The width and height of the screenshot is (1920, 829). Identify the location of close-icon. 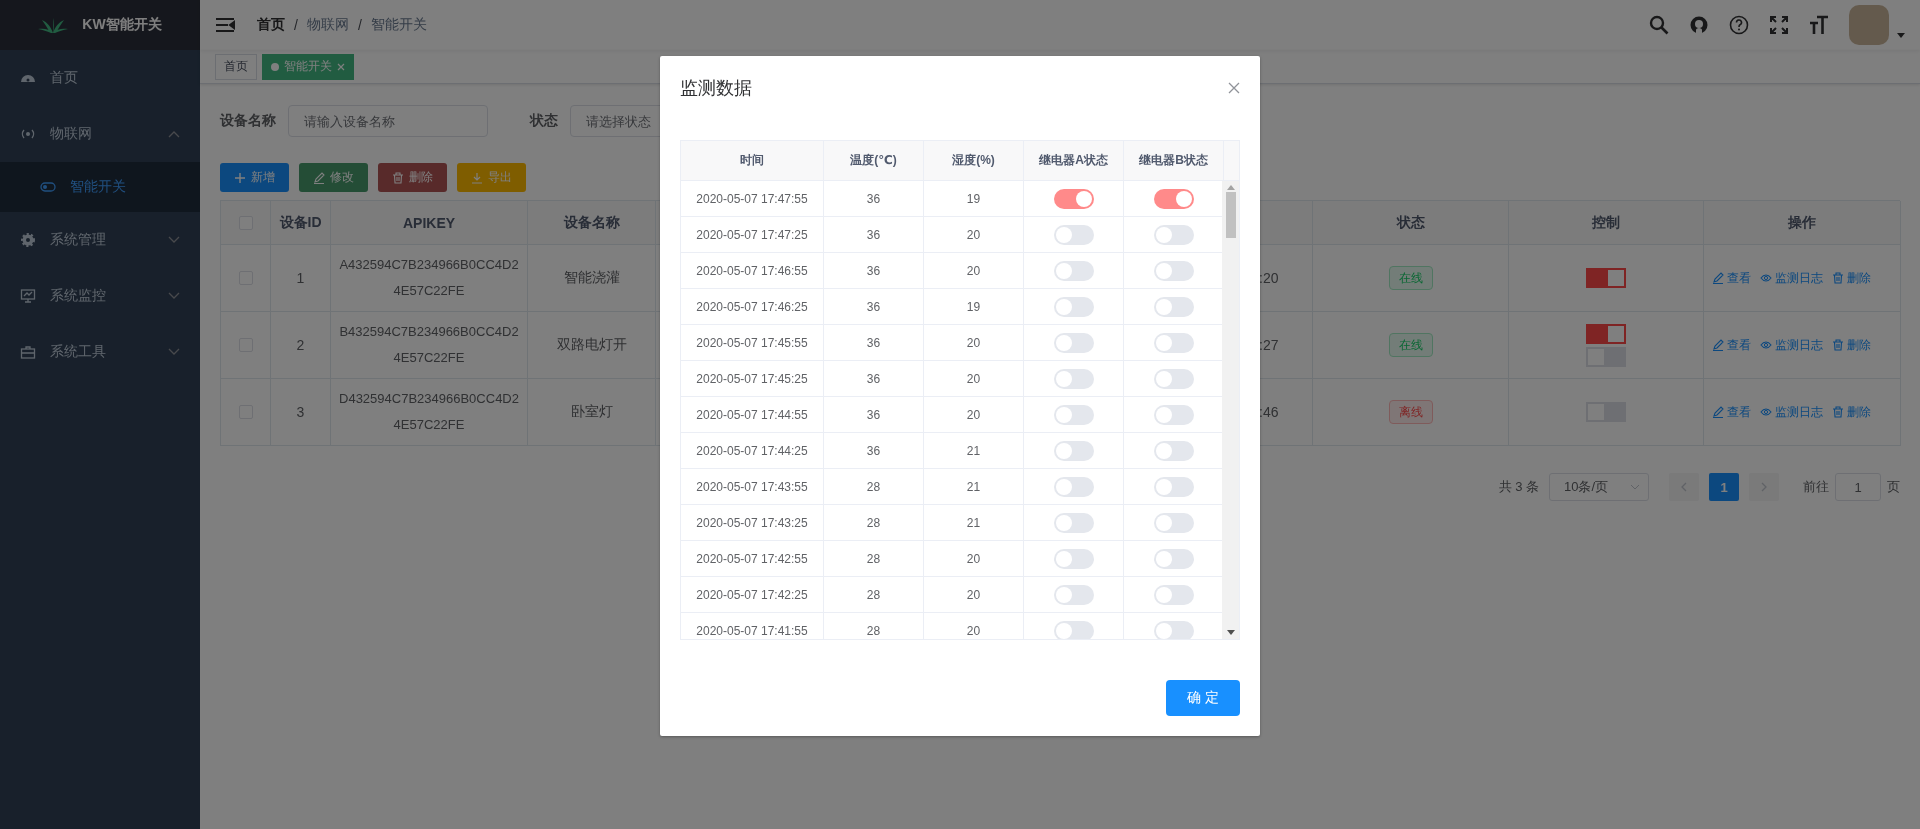
(1234, 88).